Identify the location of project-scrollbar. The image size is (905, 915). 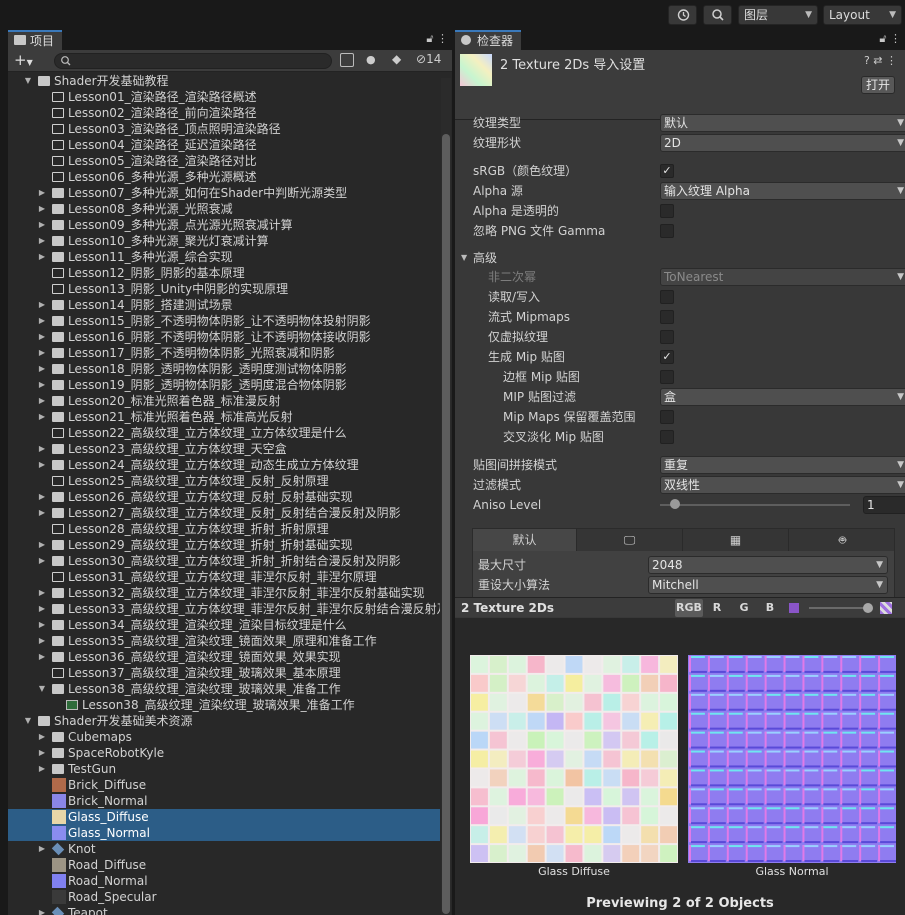
(446, 496).